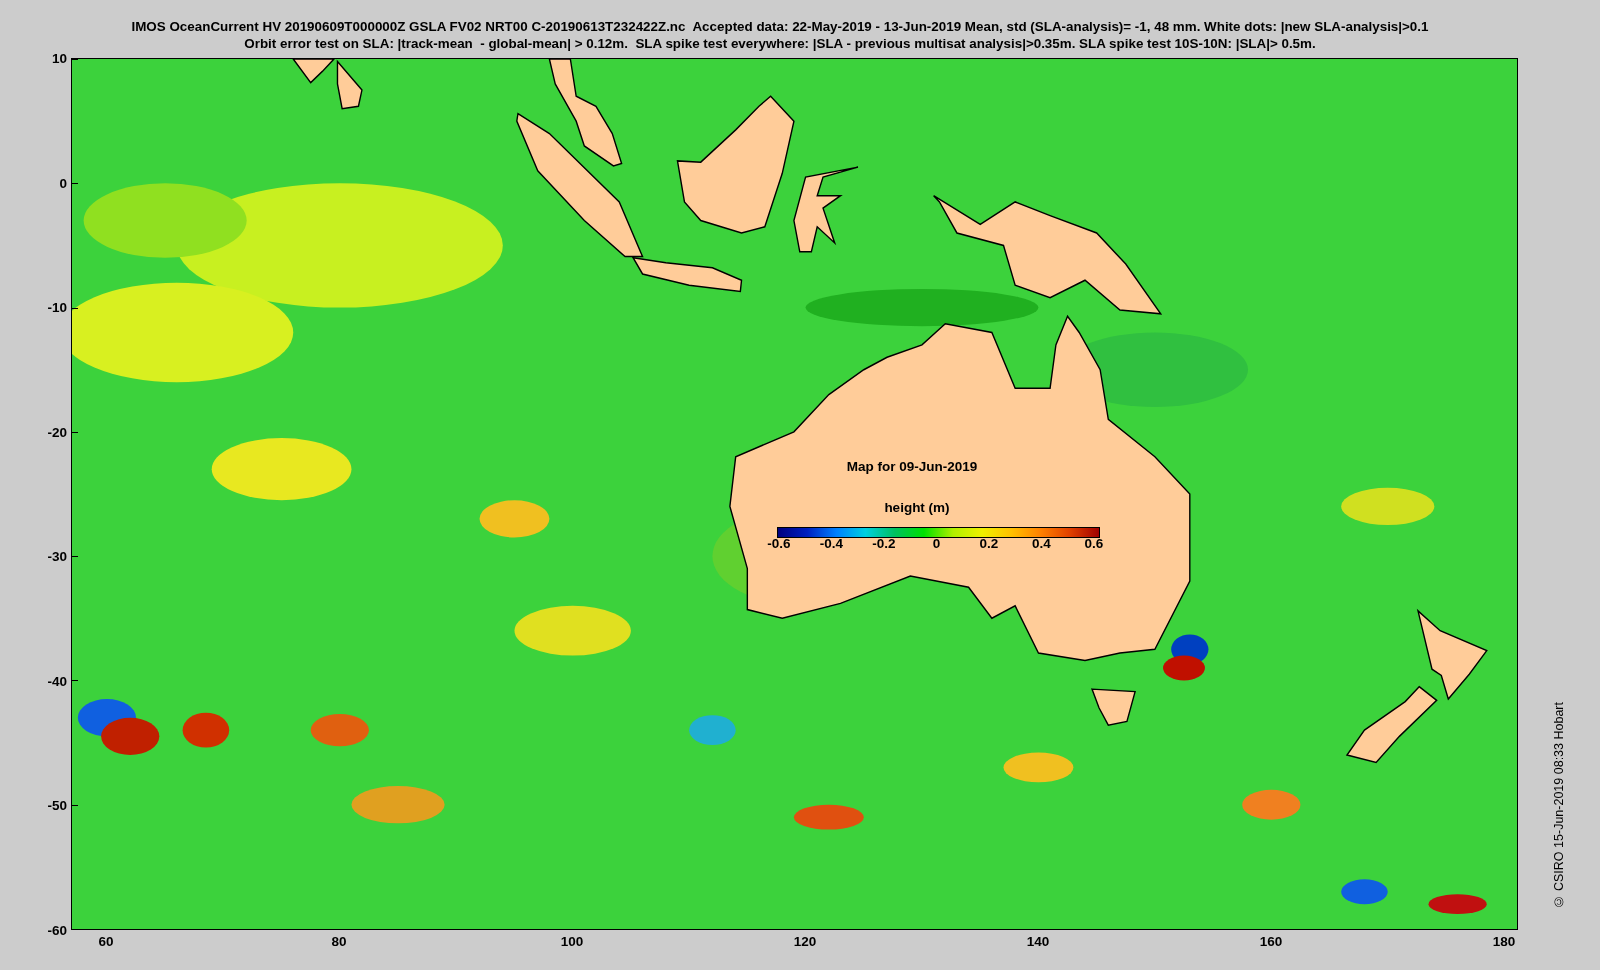  What do you see at coordinates (63, 183) in the screenshot?
I see `latitude-tick-label: 0` at bounding box center [63, 183].